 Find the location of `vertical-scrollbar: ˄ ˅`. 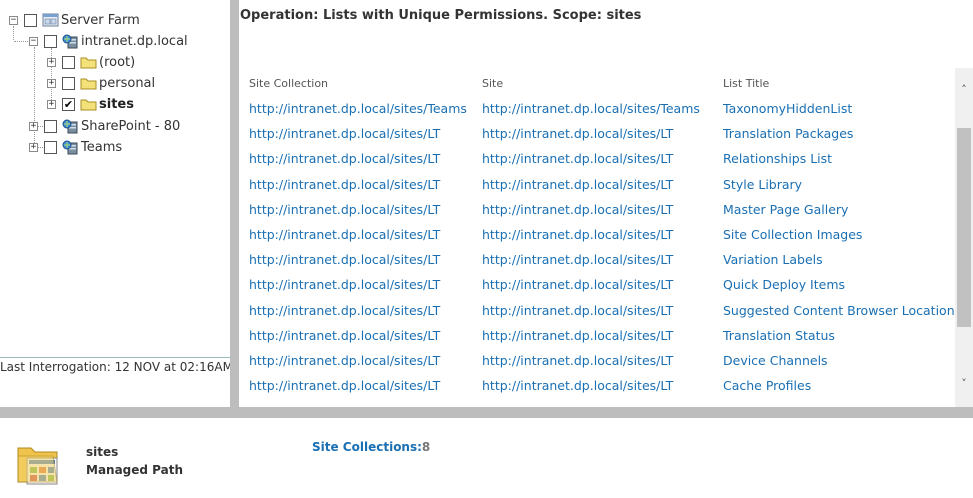

vertical-scrollbar: ˄ ˅ is located at coordinates (964, 238).